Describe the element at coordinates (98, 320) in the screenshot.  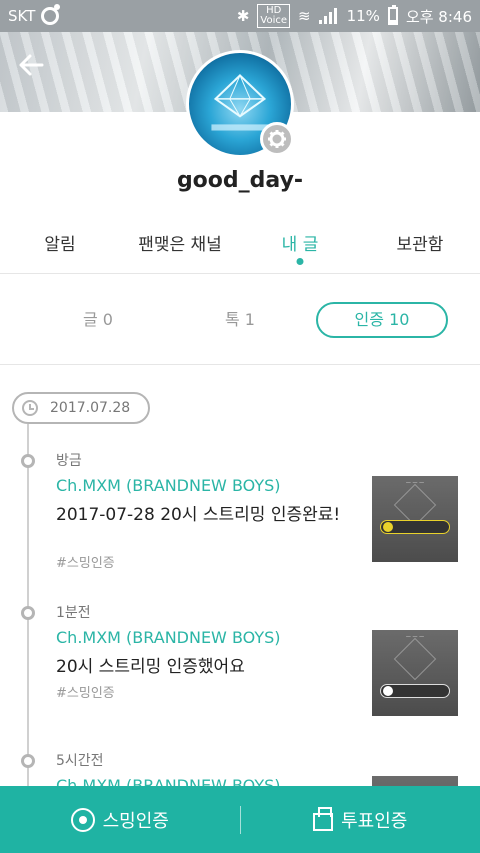
I see `filter-posts: 글 0` at that location.